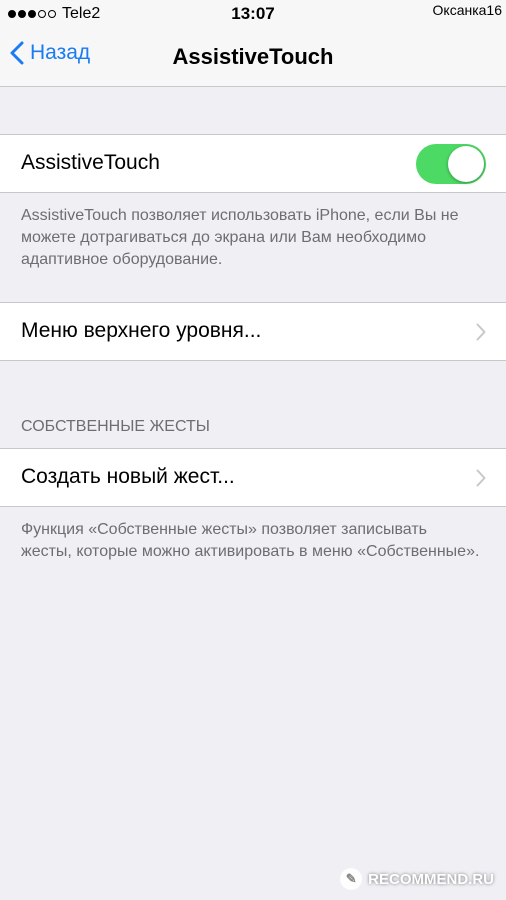 The image size is (506, 900). What do you see at coordinates (431, 879) in the screenshot?
I see `watermark-text: RECOMMEND.RU` at bounding box center [431, 879].